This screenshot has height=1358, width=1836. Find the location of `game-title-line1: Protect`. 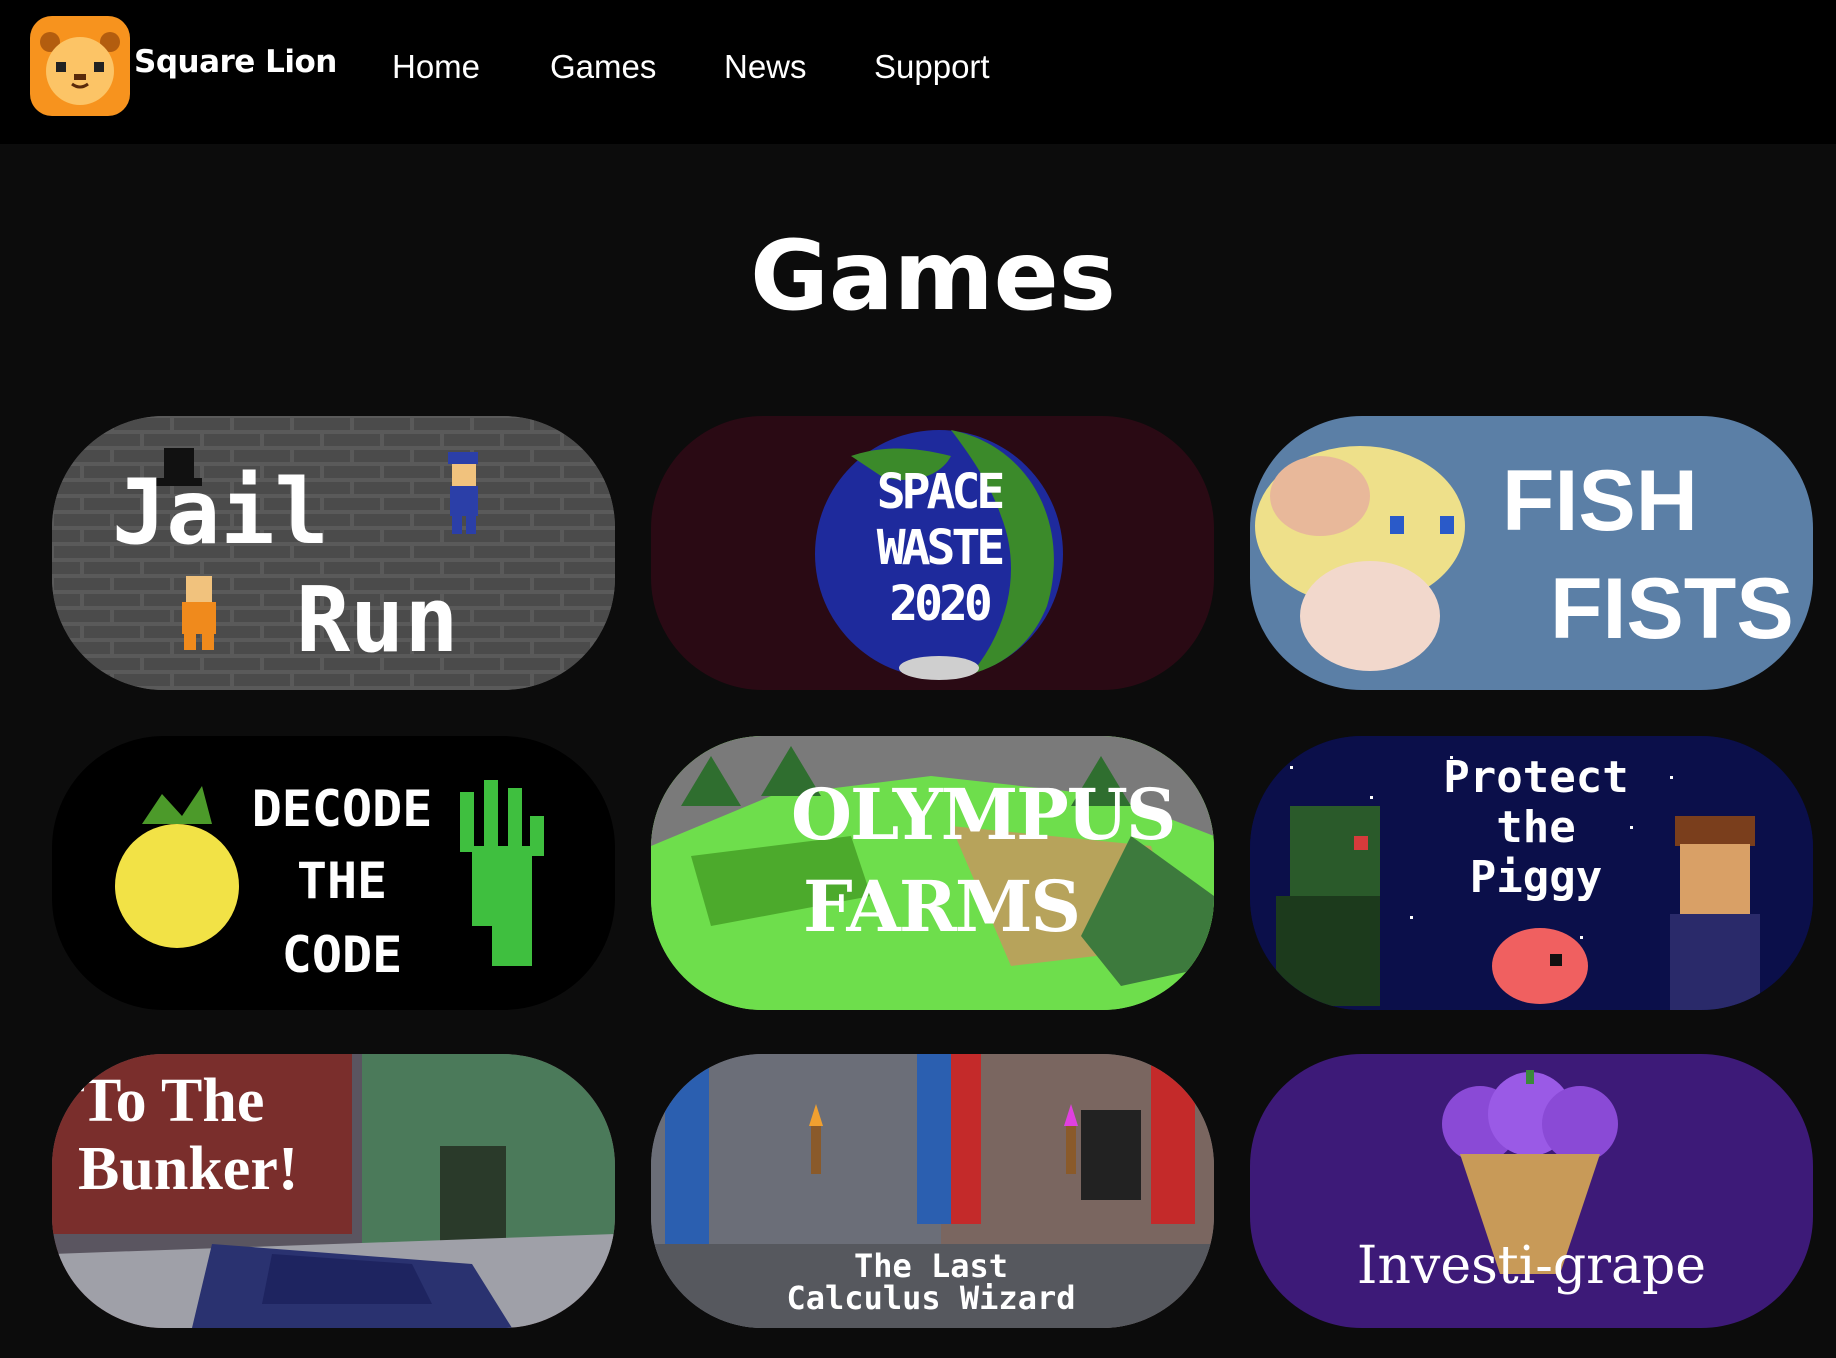

game-title-line1: Protect is located at coordinates (1536, 777).